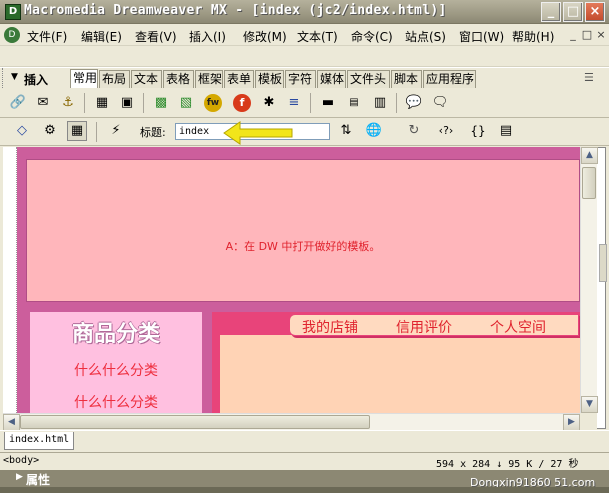  I want to click on nav-link-personal-space: 个人空间, so click(518, 327).